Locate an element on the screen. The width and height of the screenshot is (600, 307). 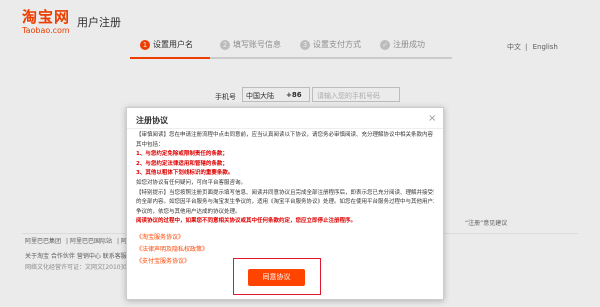
agreement-line: 1、与您约定免除或限制责任的条款； is located at coordinates (182, 154).